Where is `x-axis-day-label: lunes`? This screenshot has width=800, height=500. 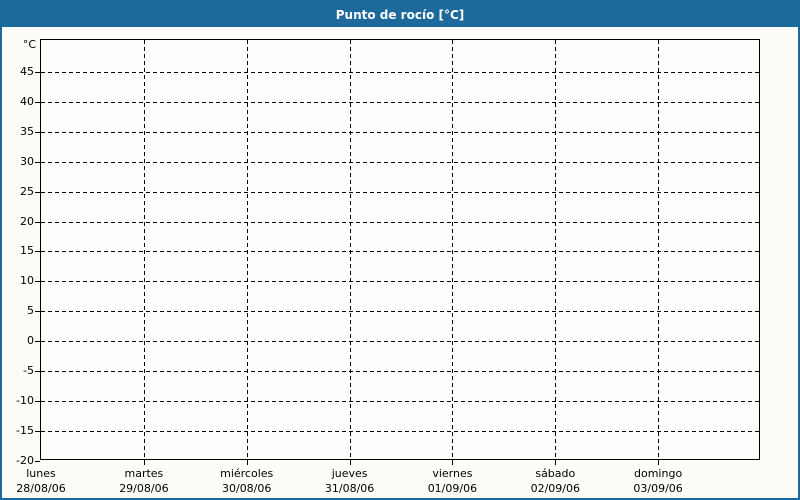 x-axis-day-label: lunes is located at coordinates (41, 473).